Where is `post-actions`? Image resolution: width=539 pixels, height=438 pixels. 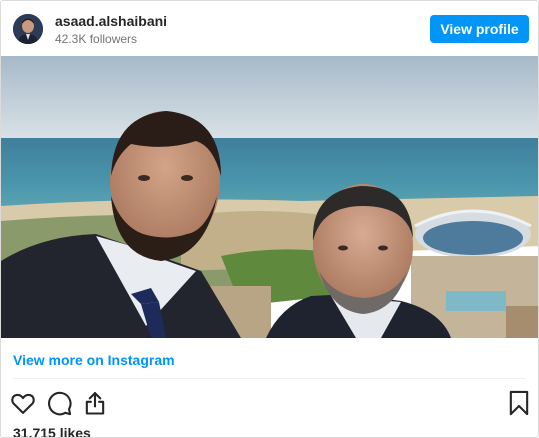
post-actions is located at coordinates (269, 403).